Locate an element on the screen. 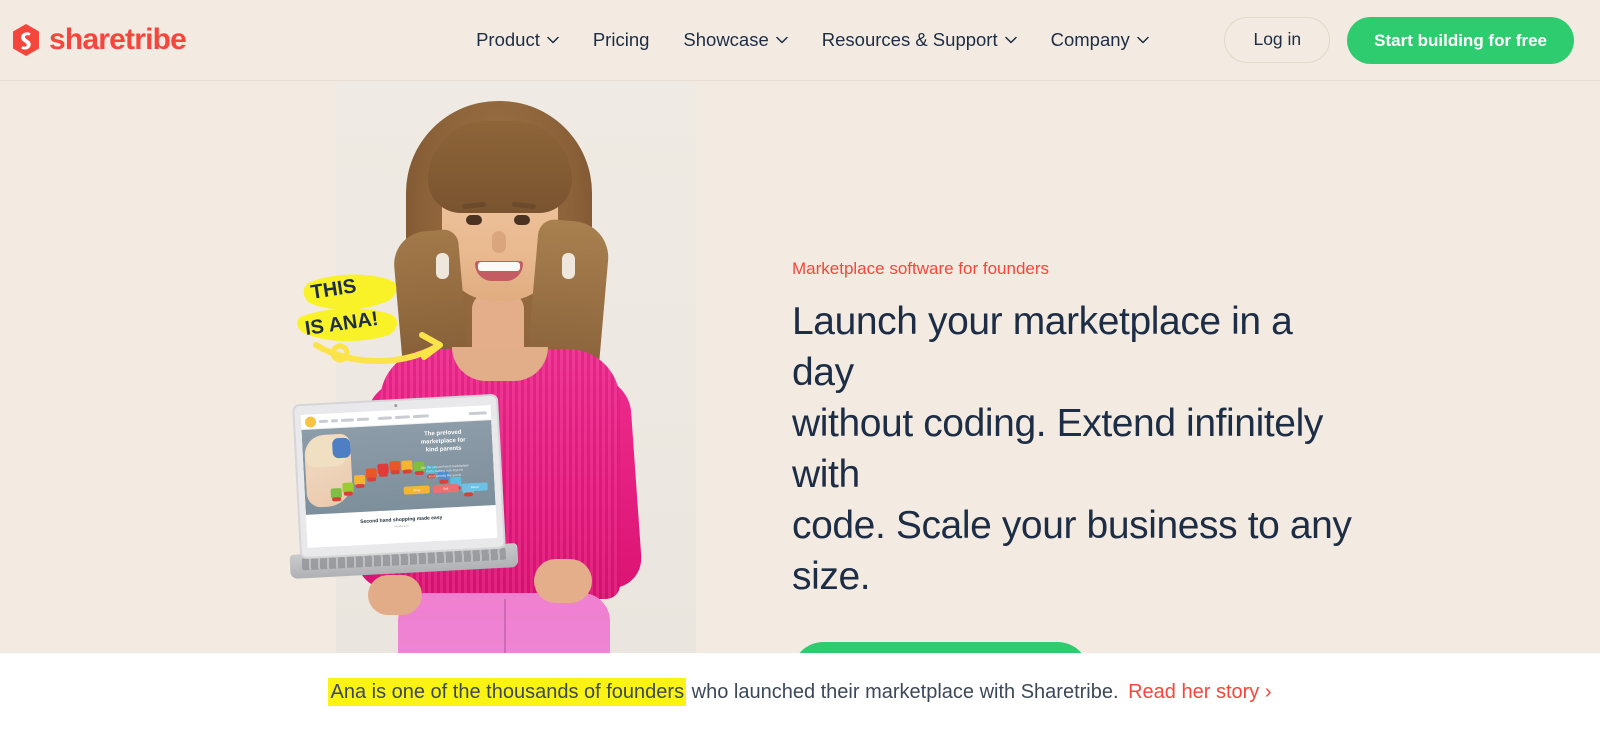 The image size is (1600, 731). demo-button-sell: Sell is located at coordinates (445, 488).